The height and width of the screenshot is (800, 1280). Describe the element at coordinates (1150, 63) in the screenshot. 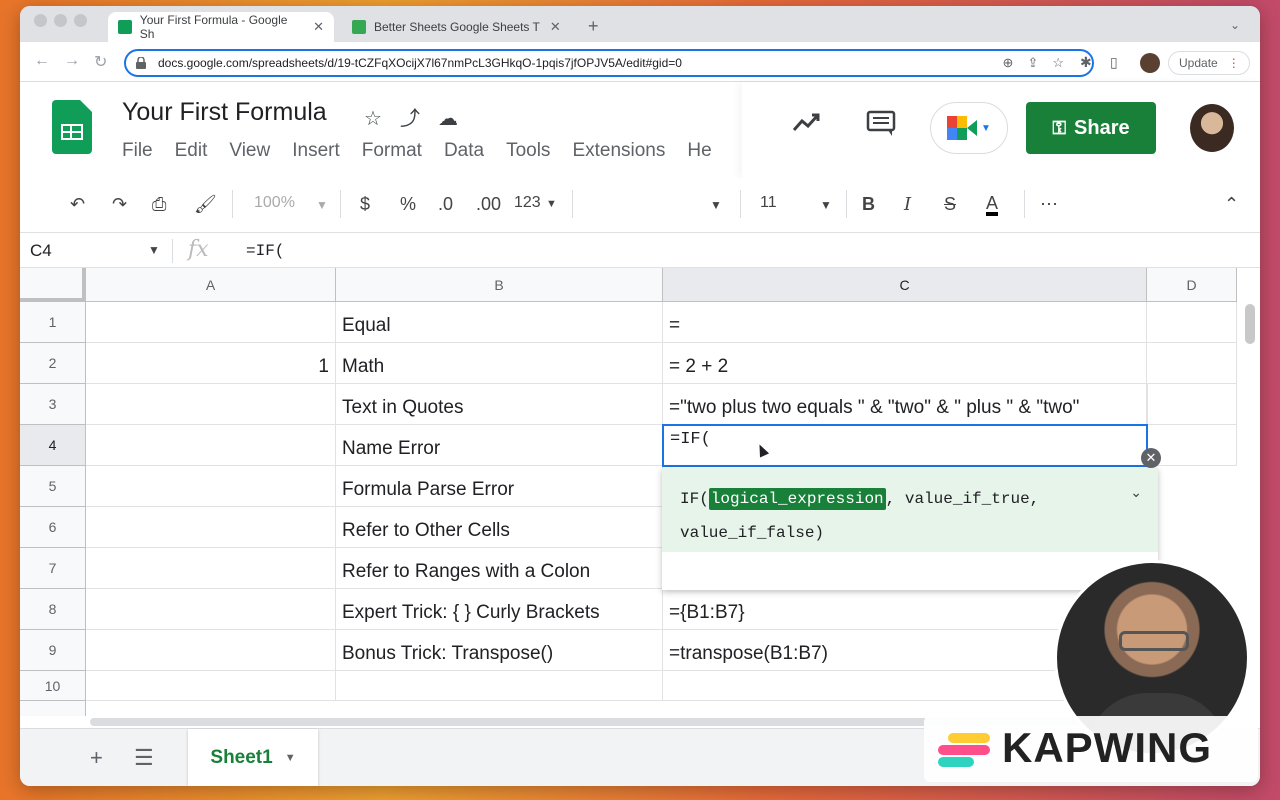

I see `profile-avatar` at that location.